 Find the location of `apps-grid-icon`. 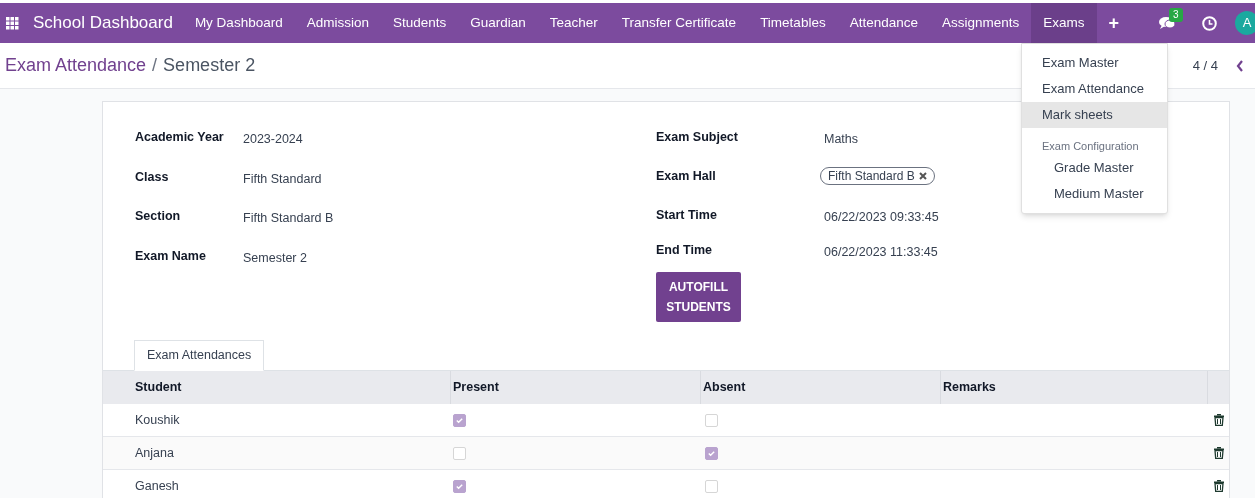

apps-grid-icon is located at coordinates (12, 23).